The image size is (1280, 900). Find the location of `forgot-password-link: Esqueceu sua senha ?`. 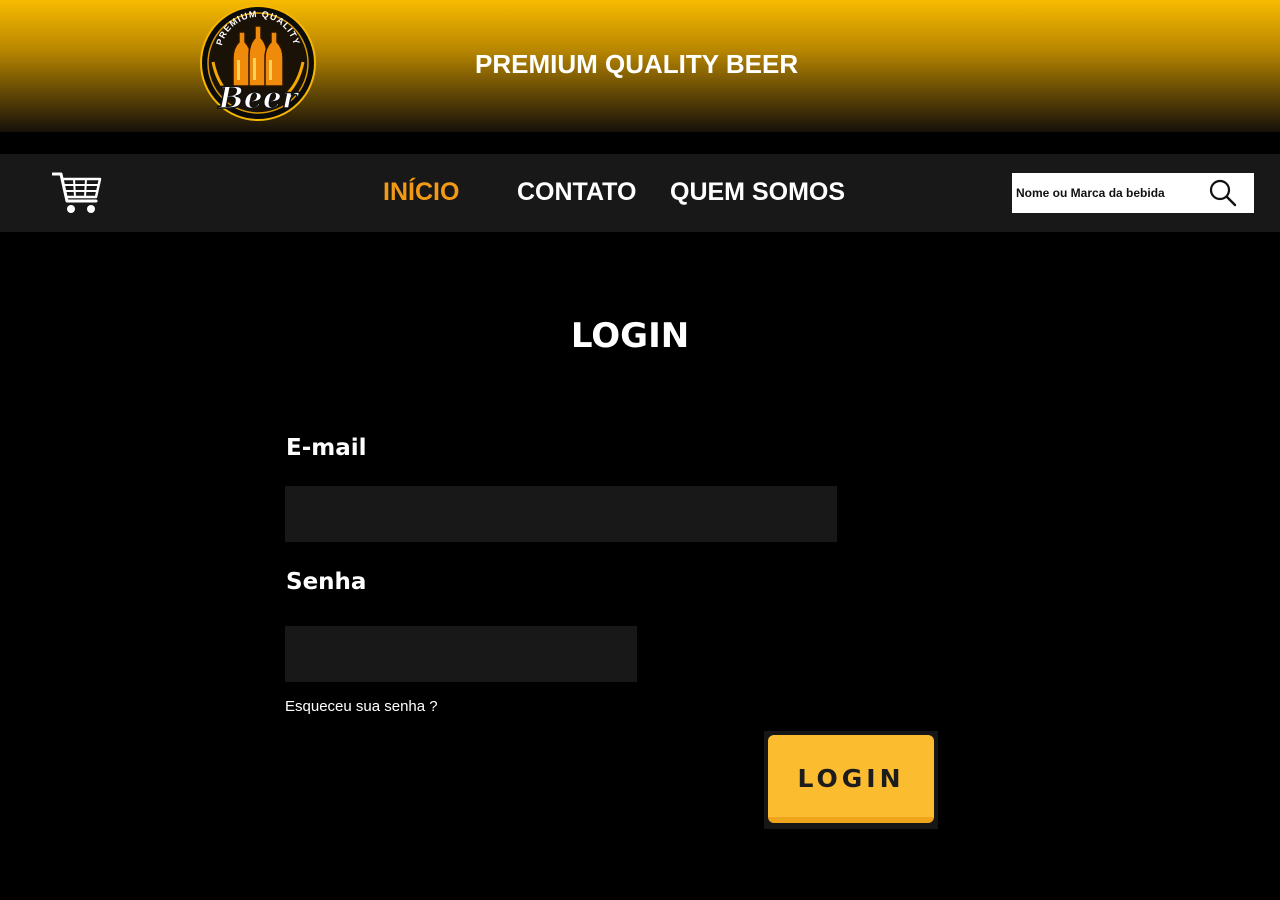

forgot-password-link: Esqueceu sua senha ? is located at coordinates (361, 706).